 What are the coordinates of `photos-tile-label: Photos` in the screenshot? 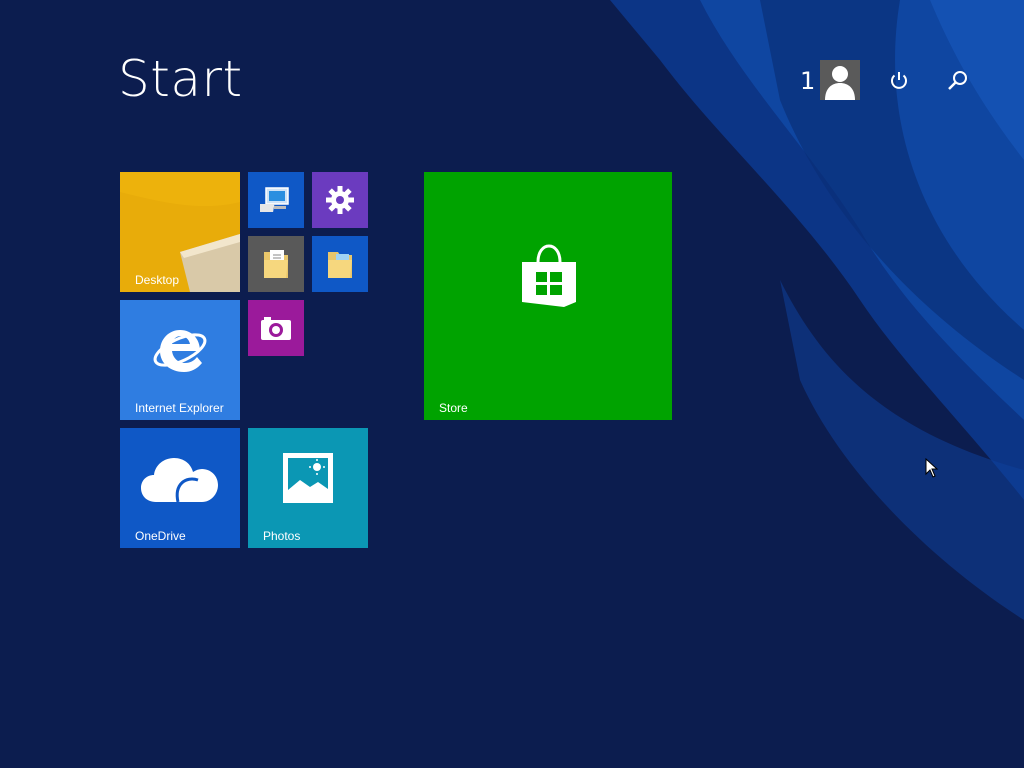 It's located at (282, 536).